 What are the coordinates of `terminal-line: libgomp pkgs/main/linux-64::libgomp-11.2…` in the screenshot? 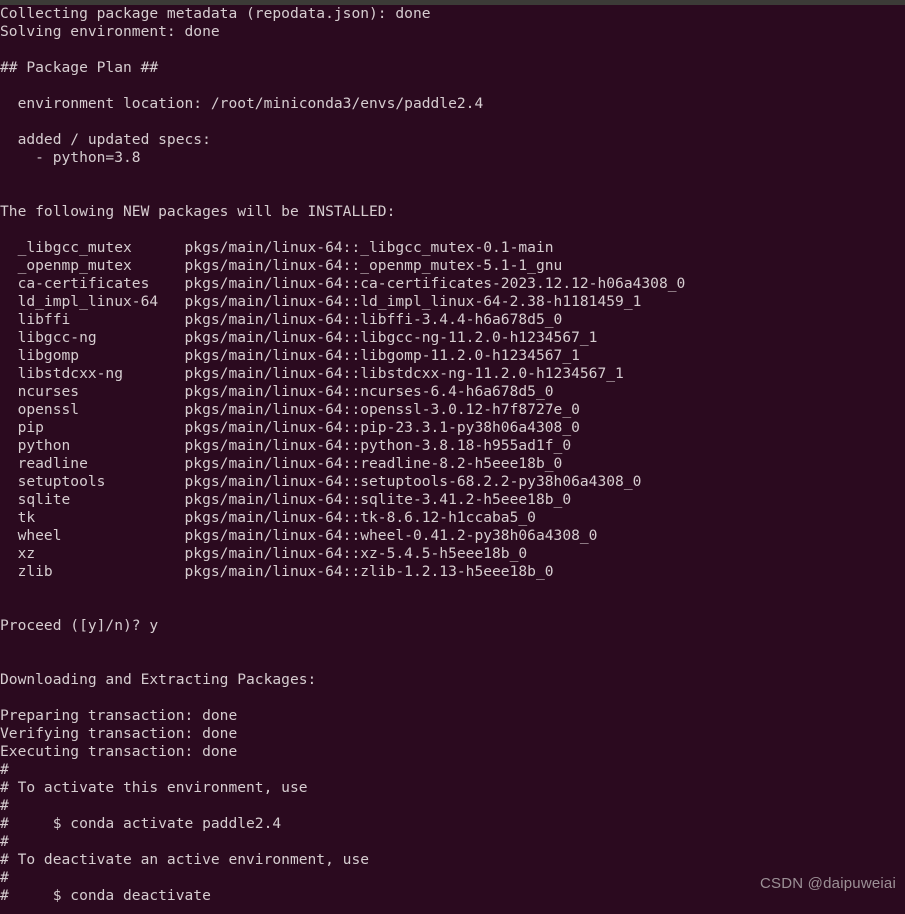 It's located at (290, 355).